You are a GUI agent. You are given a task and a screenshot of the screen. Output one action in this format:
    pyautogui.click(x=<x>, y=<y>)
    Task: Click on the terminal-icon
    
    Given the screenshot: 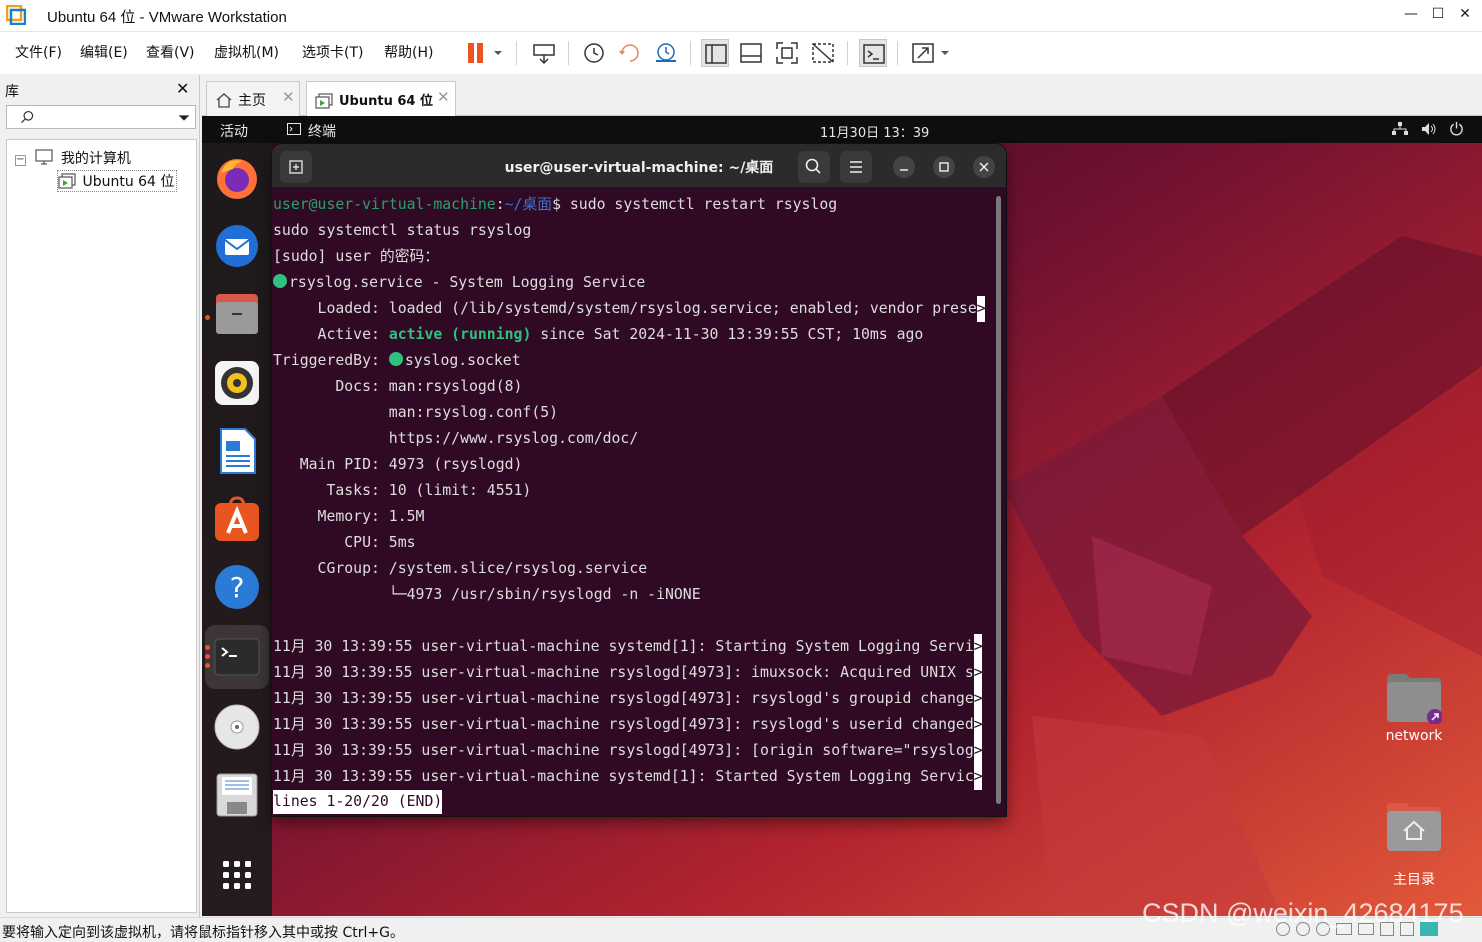 What is the action you would take?
    pyautogui.click(x=237, y=657)
    